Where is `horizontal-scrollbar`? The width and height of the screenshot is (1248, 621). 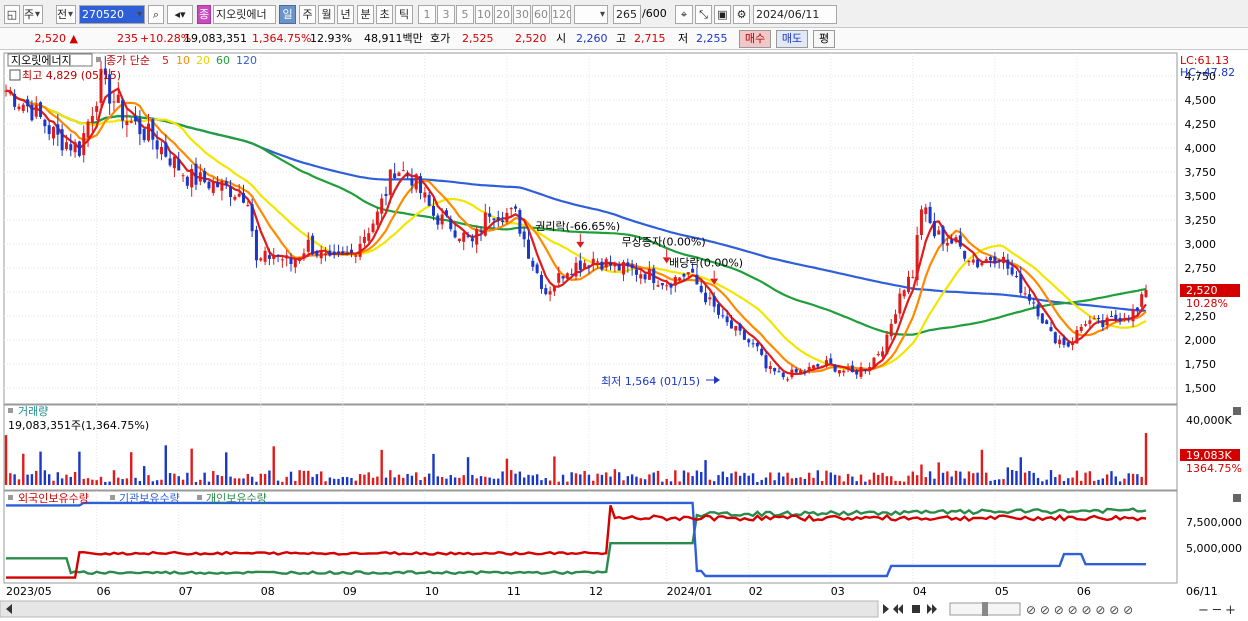 horizontal-scrollbar is located at coordinates (439, 609).